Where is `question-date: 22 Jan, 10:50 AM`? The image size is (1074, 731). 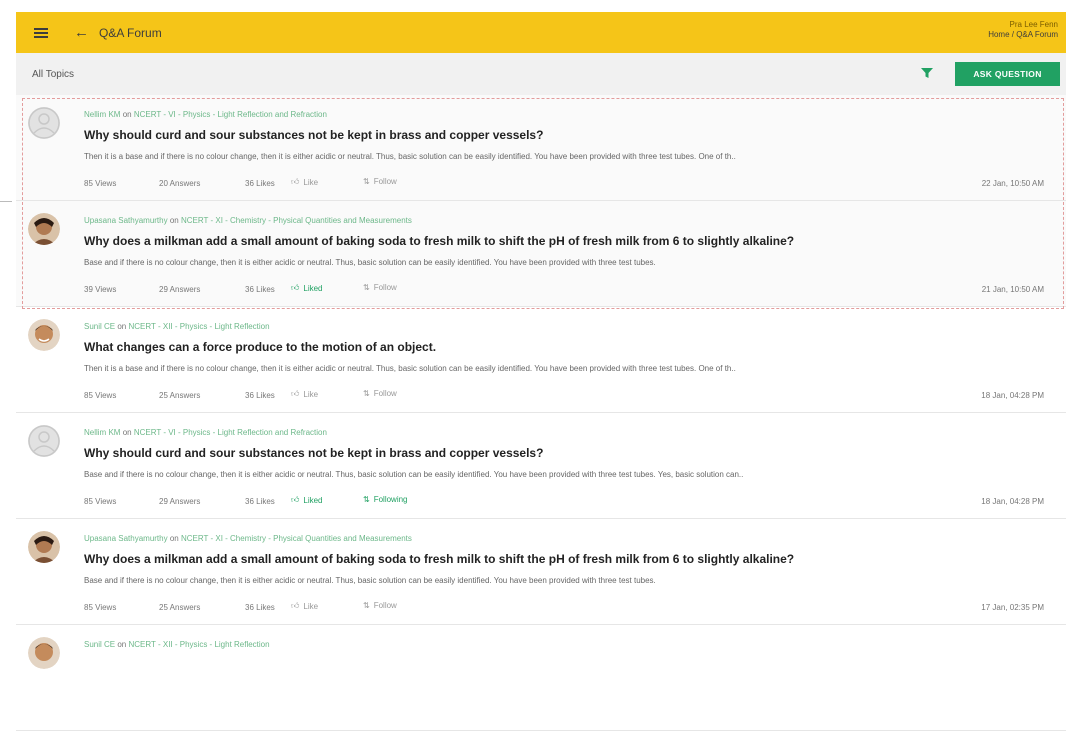 question-date: 22 Jan, 10:50 AM is located at coordinates (1012, 183).